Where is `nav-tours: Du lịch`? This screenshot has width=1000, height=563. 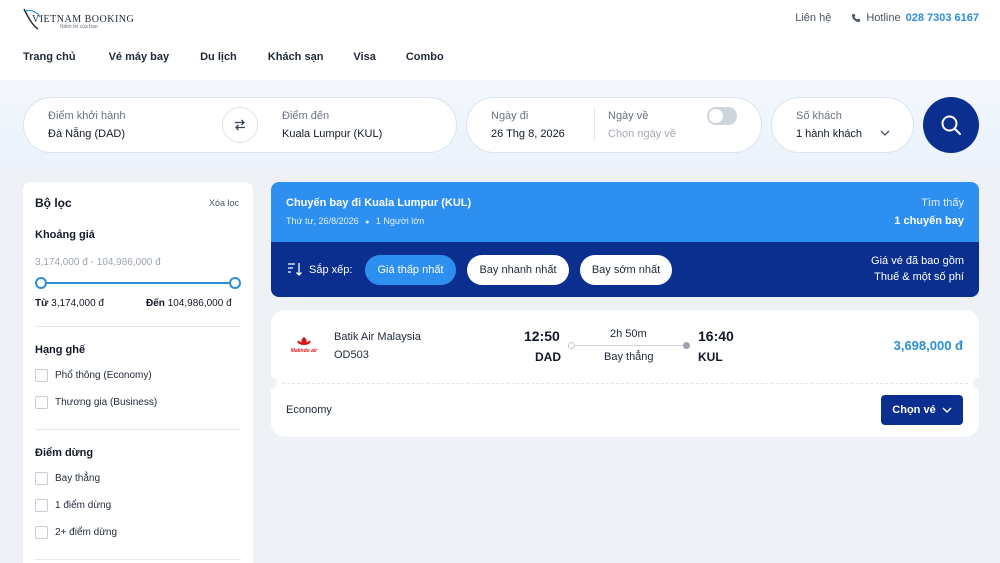 nav-tours: Du lịch is located at coordinates (218, 57).